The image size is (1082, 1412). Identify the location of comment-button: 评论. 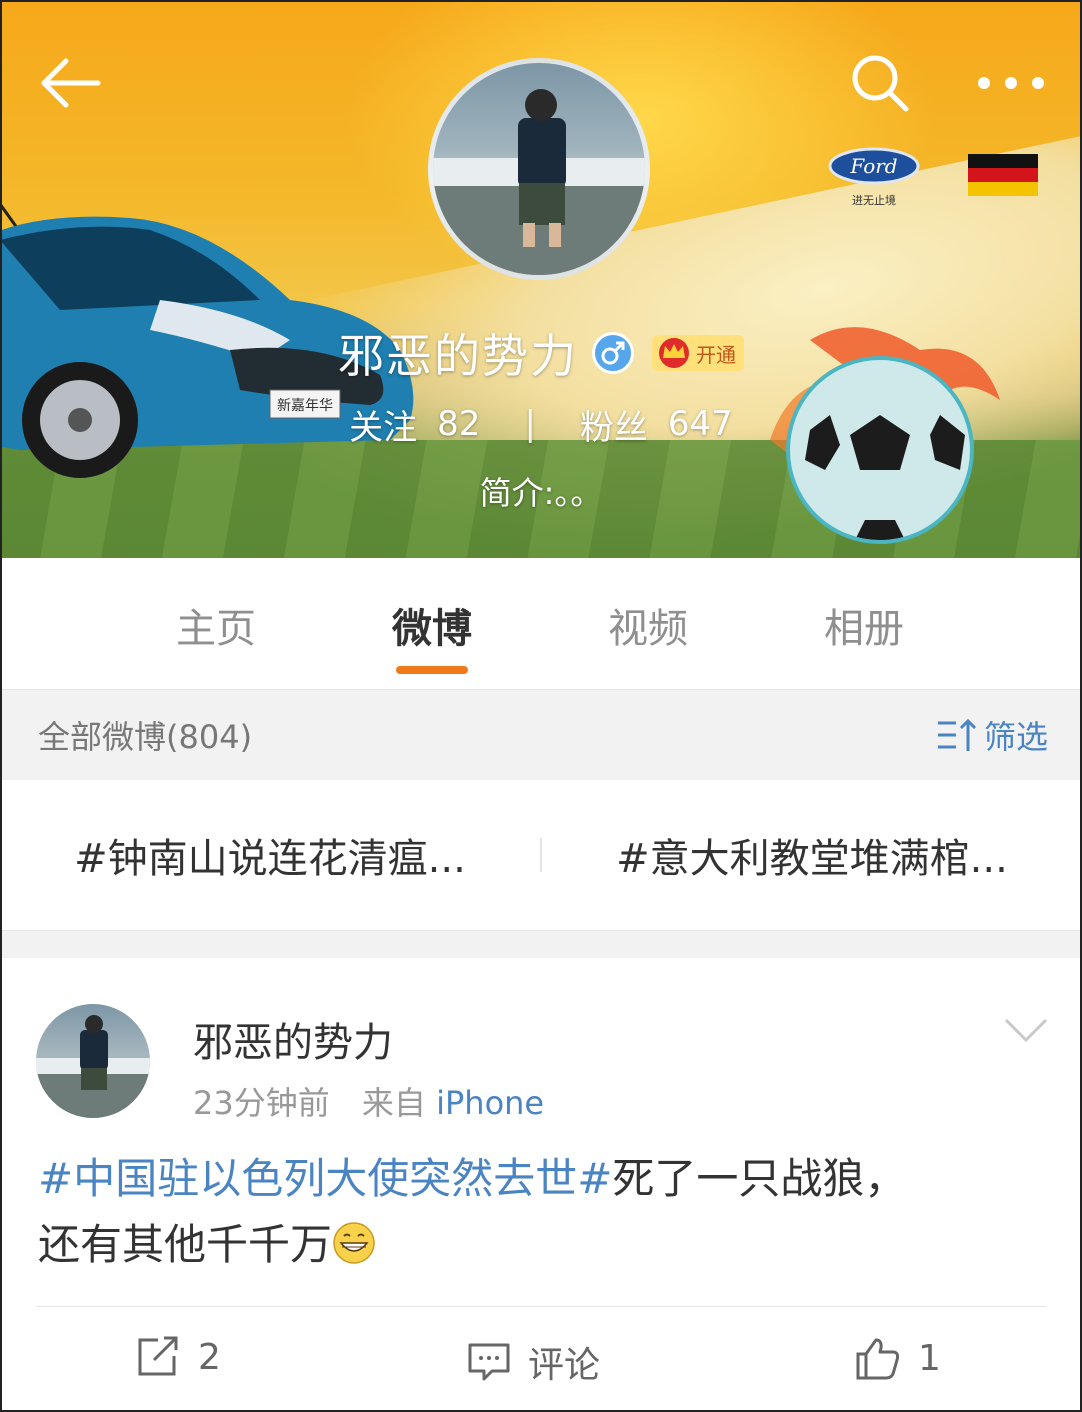
(533, 1362).